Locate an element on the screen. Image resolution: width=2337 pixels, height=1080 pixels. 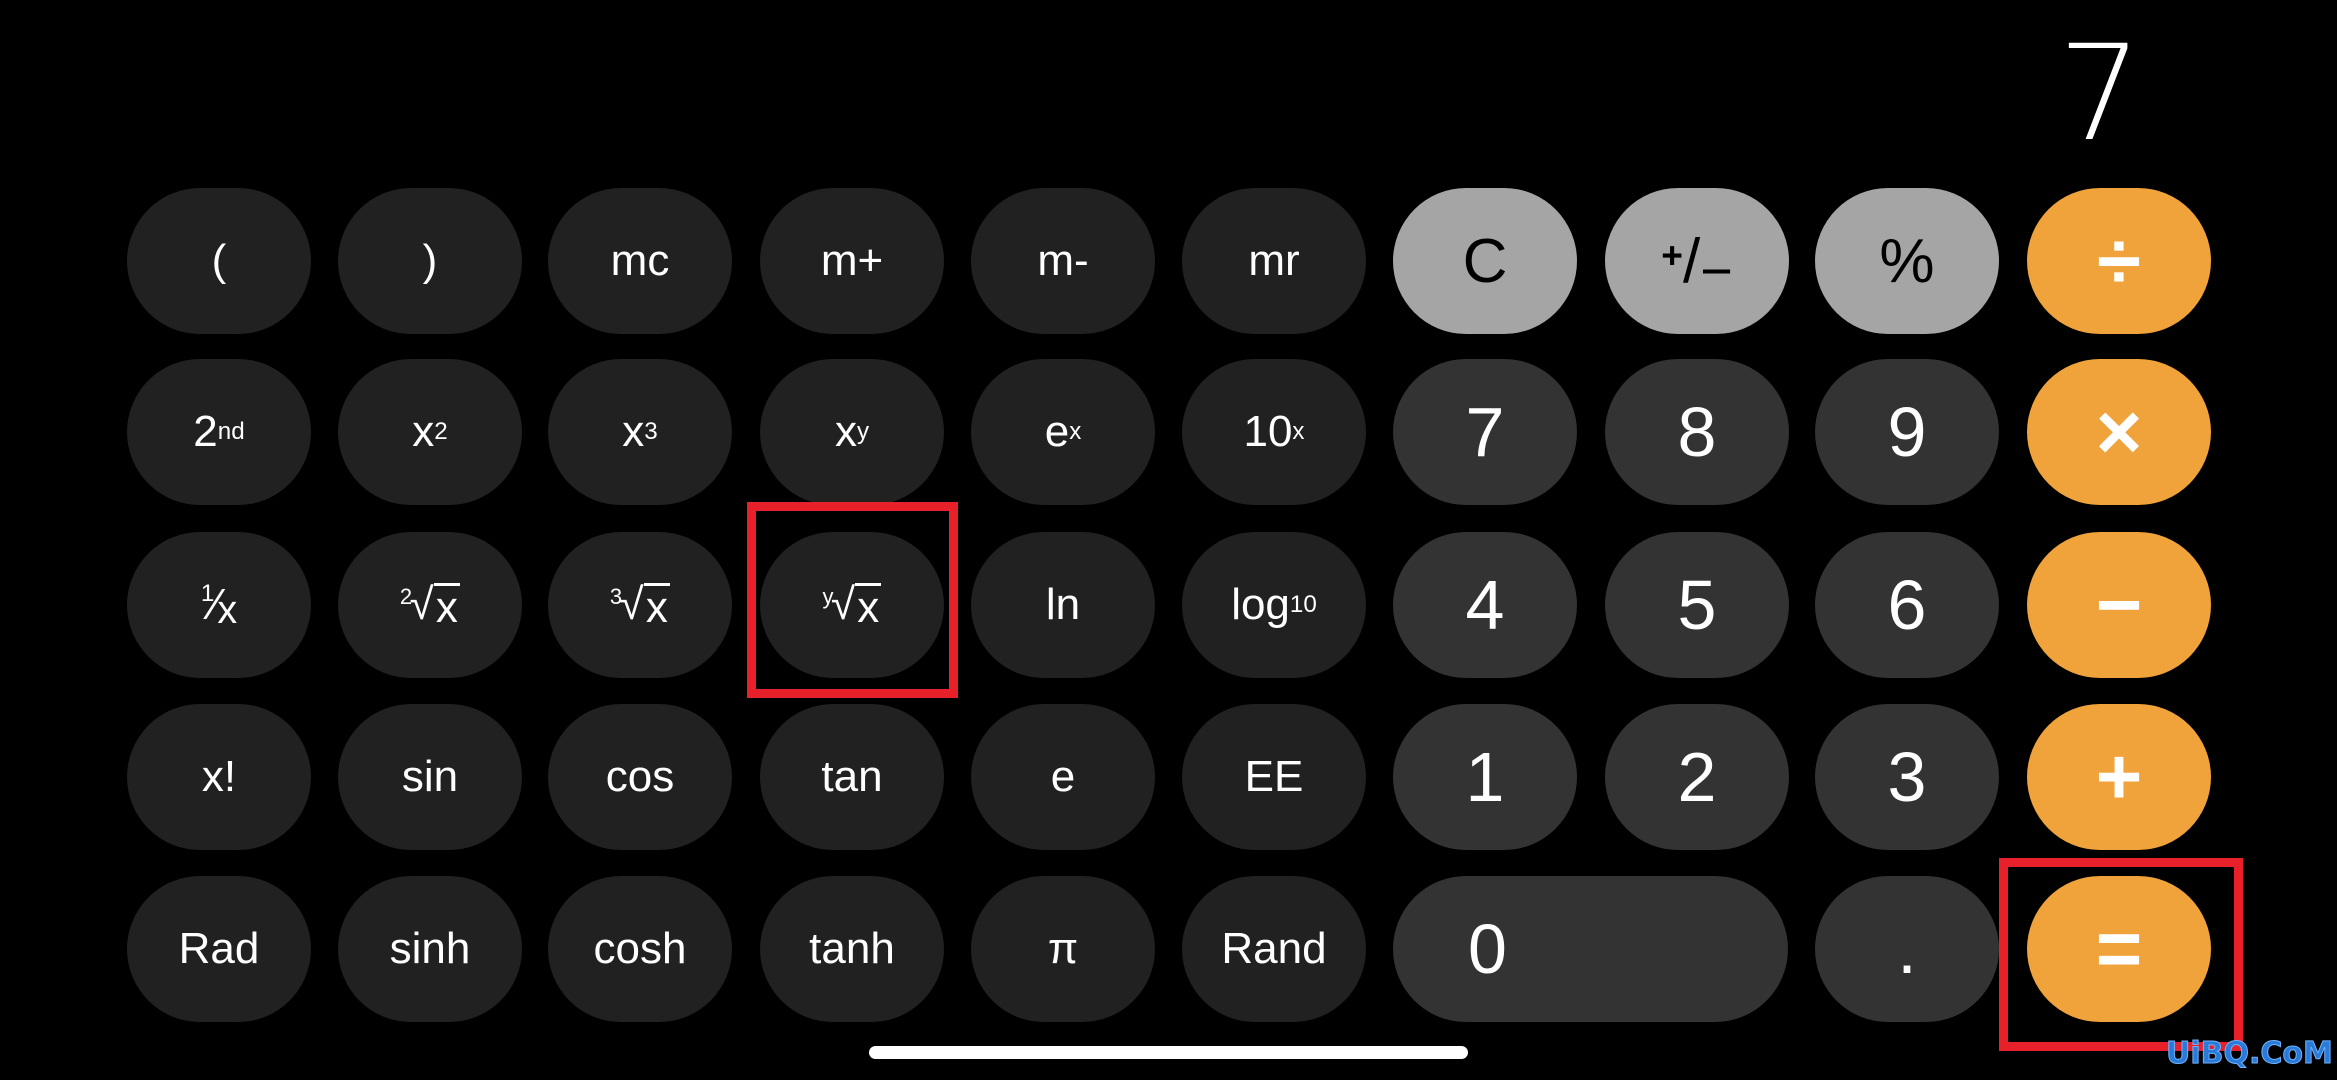
key-label: × is located at coordinates (2119, 431).